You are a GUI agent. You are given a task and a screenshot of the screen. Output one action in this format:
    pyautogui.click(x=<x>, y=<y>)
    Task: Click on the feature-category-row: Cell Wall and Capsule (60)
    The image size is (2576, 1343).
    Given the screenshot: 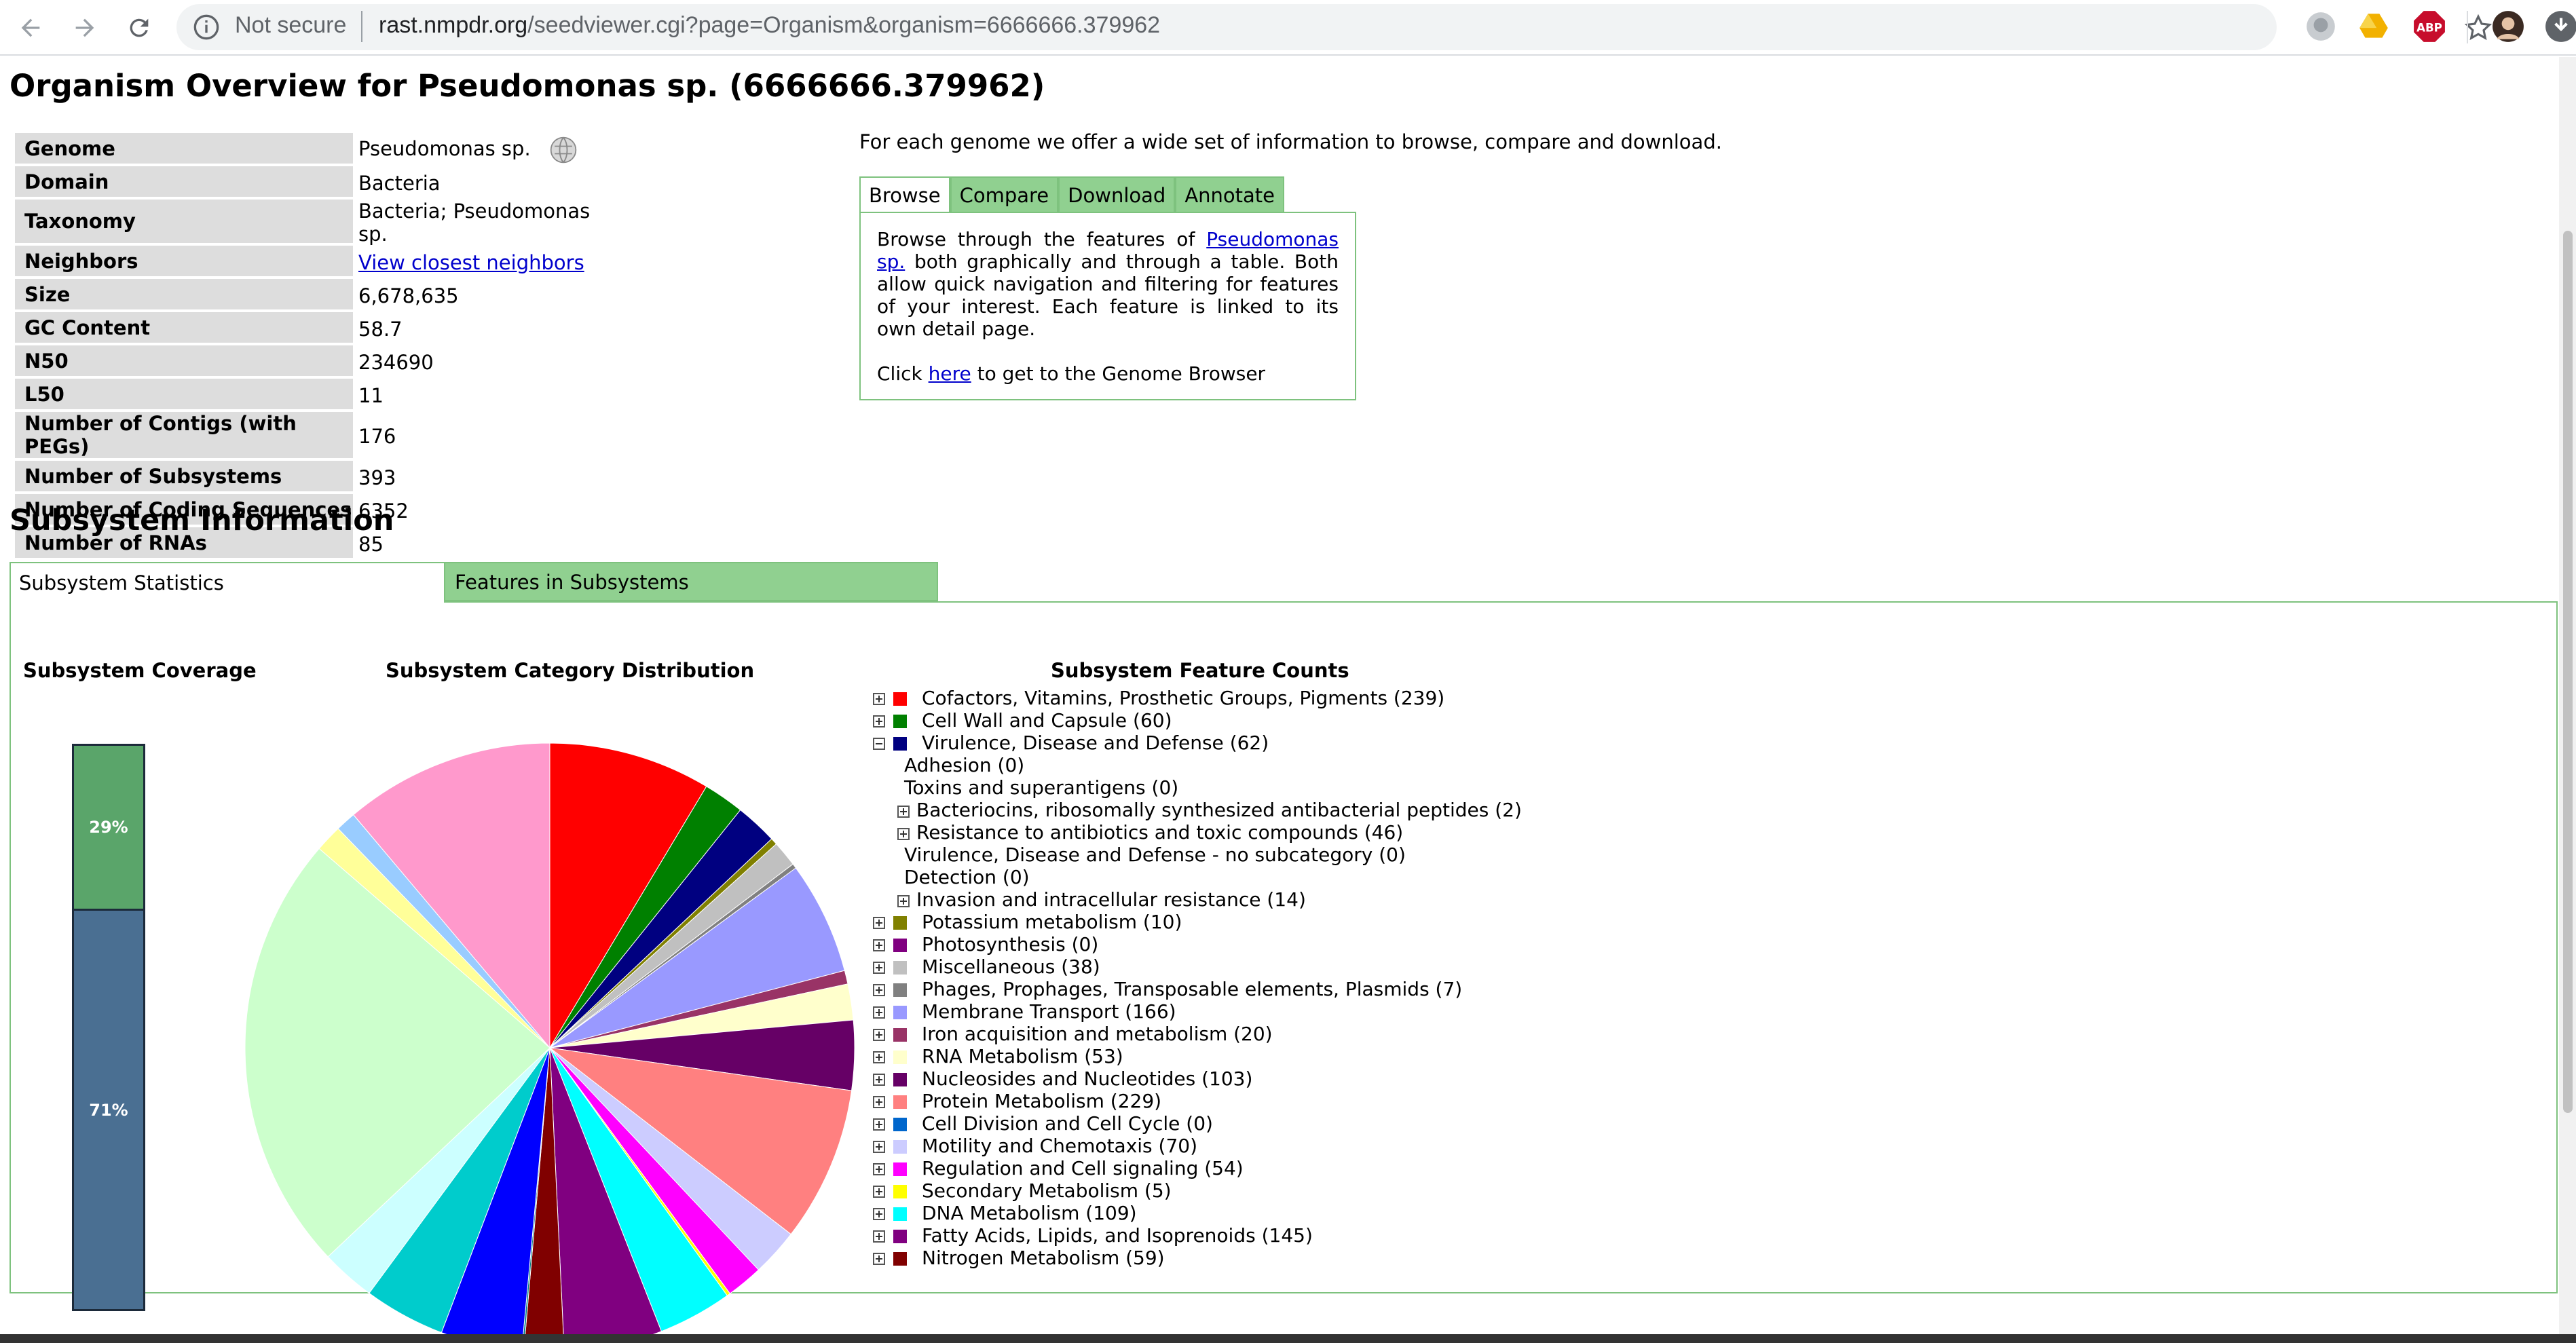 What is the action you would take?
    pyautogui.click(x=1382, y=721)
    